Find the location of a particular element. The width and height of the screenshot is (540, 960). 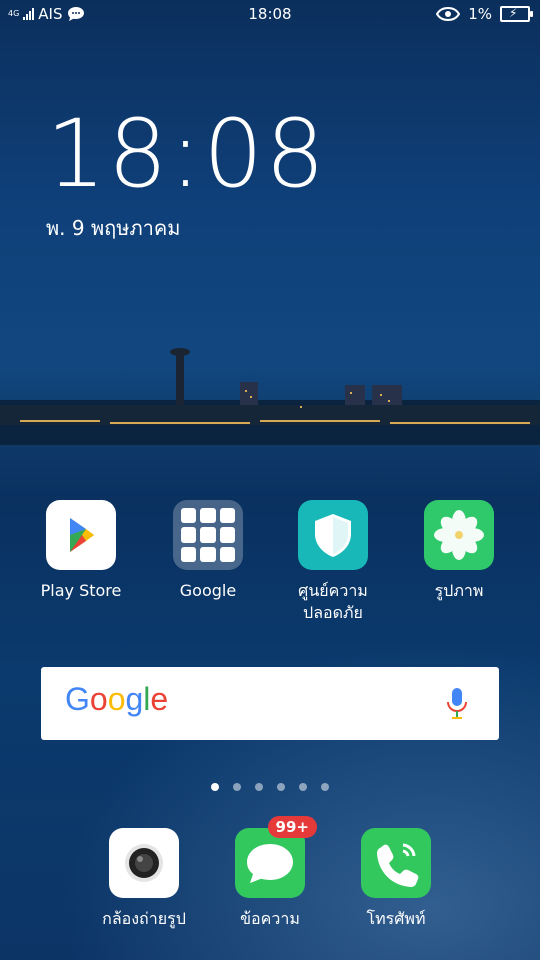

security-shield-icon is located at coordinates (333, 535).